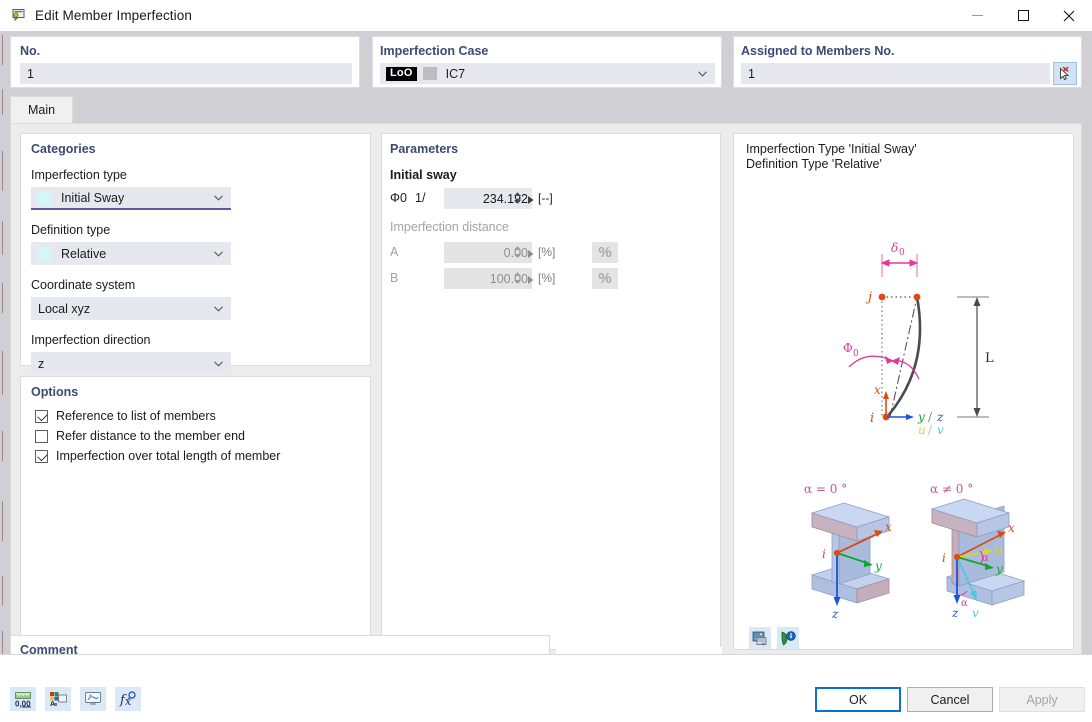  Describe the element at coordinates (868, 297) in the screenshot. I see `svg-text: j` at that location.